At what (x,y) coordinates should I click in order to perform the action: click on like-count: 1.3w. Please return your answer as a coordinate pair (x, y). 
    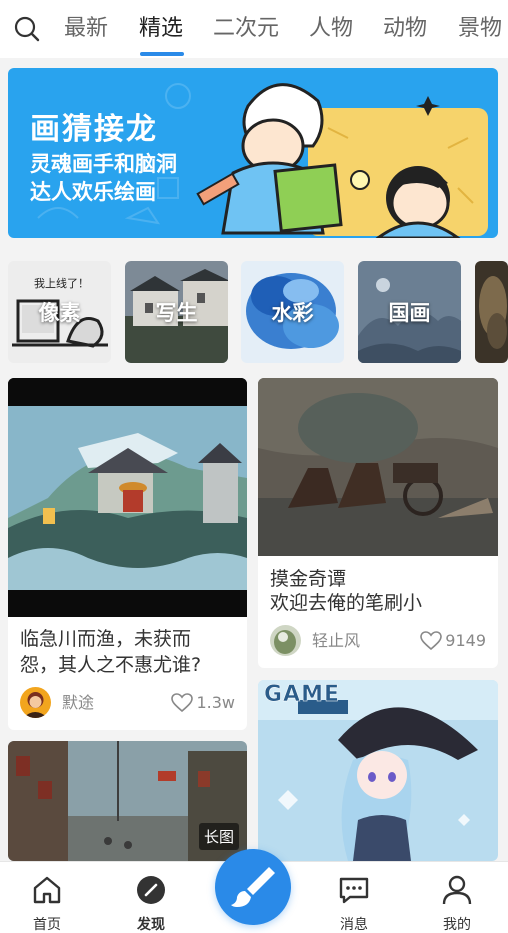
    Looking at the image, I should click on (203, 703).